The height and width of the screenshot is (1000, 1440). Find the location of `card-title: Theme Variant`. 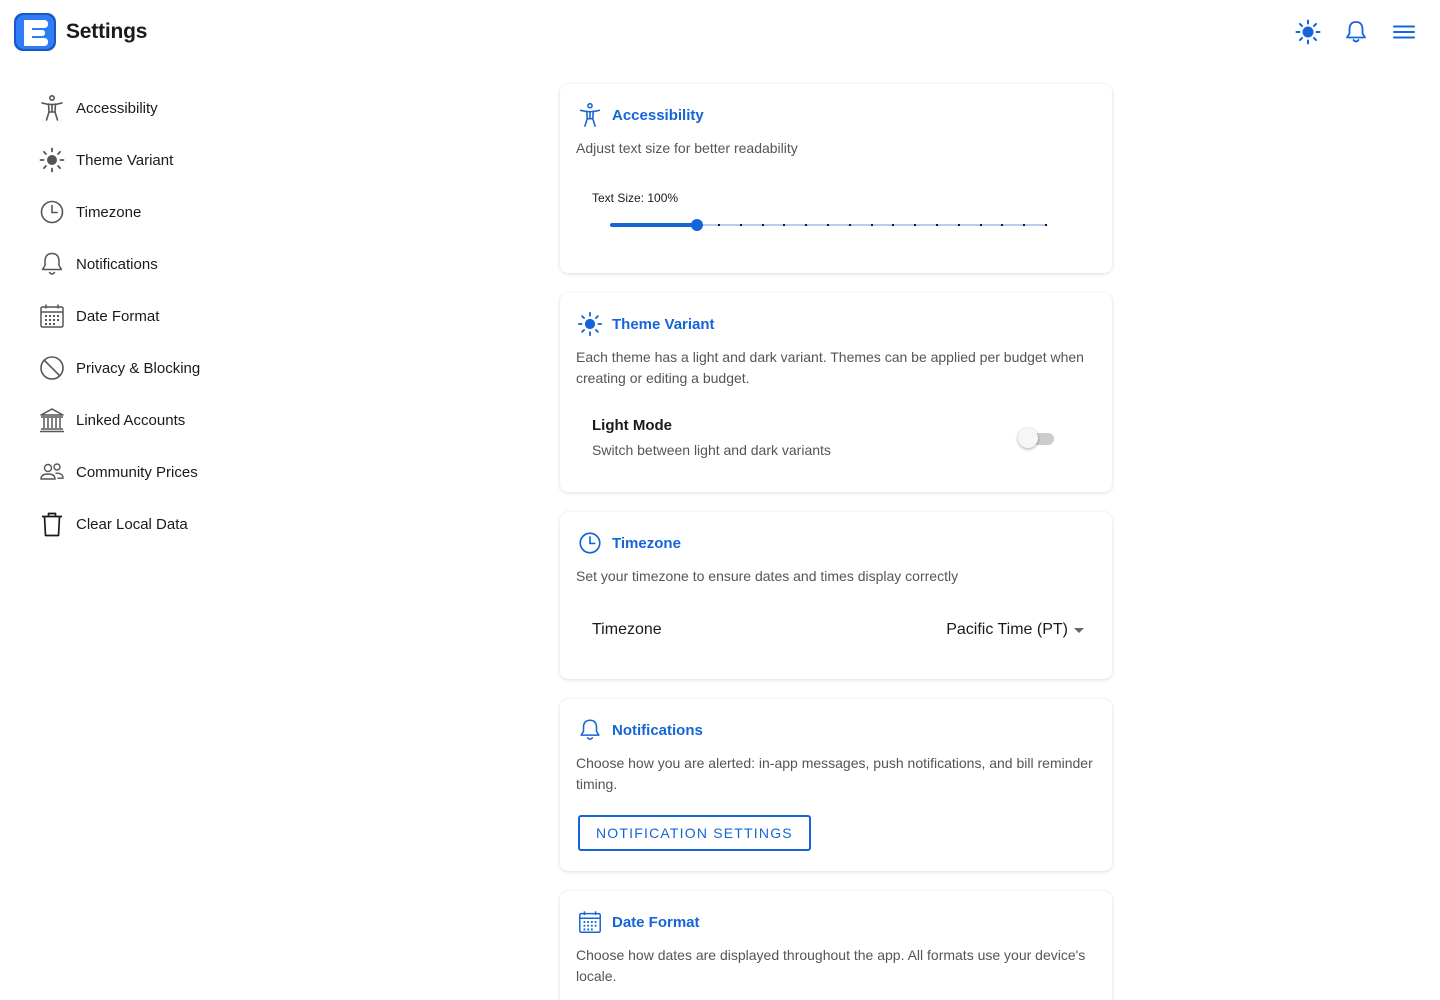

card-title: Theme Variant is located at coordinates (663, 324).